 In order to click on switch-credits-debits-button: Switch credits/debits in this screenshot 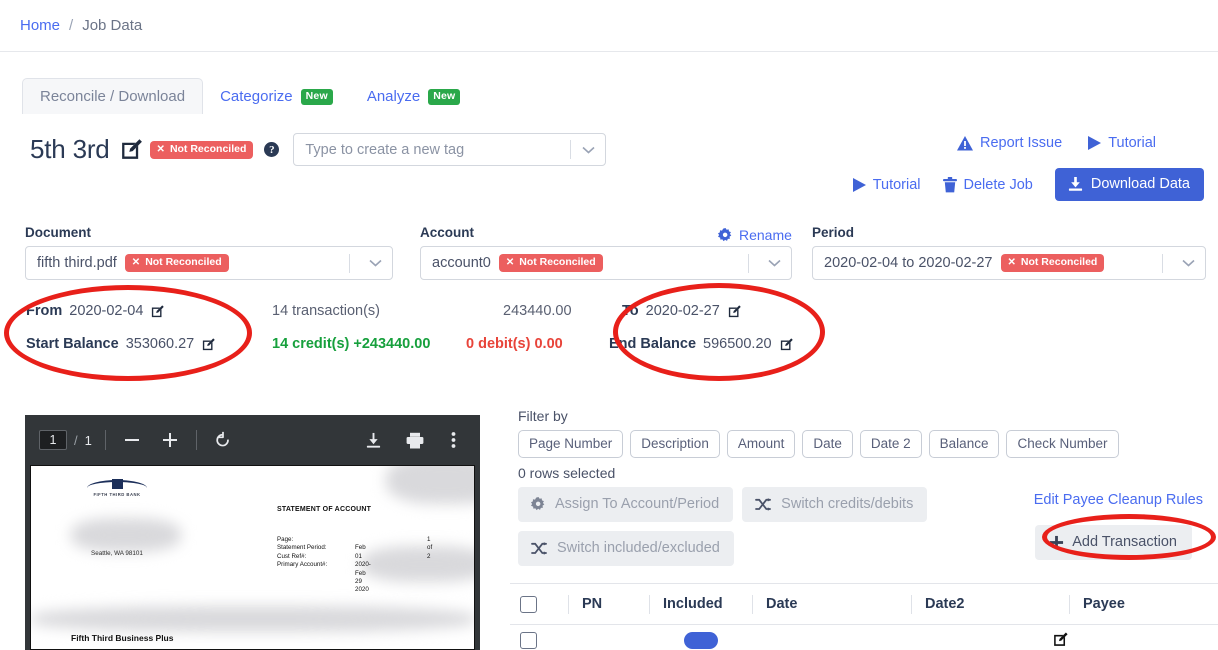, I will do `click(835, 504)`.